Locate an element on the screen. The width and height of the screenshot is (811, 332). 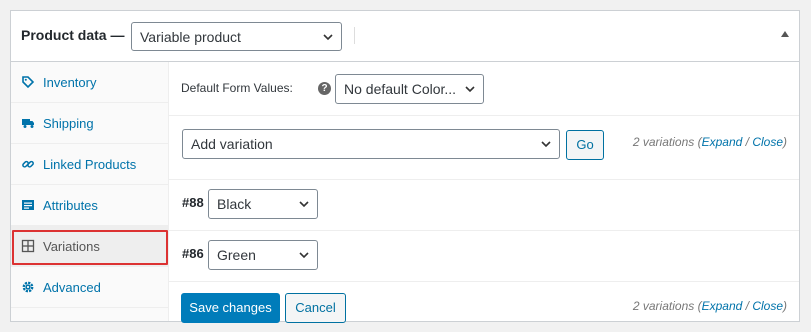
tab-label: Attributes is located at coordinates (70, 205).